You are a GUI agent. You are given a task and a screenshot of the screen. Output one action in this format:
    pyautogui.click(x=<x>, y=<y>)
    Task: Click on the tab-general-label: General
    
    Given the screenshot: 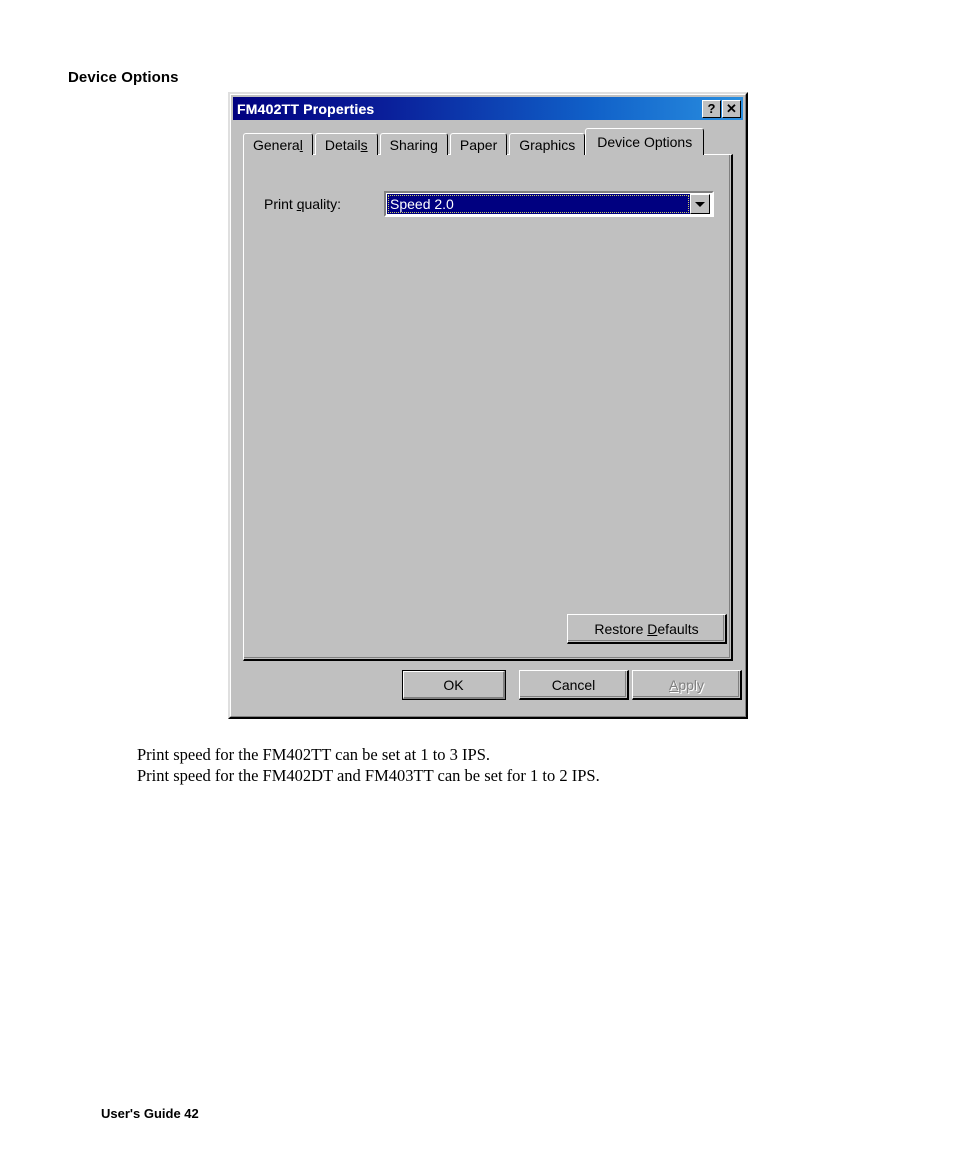 What is the action you would take?
    pyautogui.click(x=278, y=144)
    